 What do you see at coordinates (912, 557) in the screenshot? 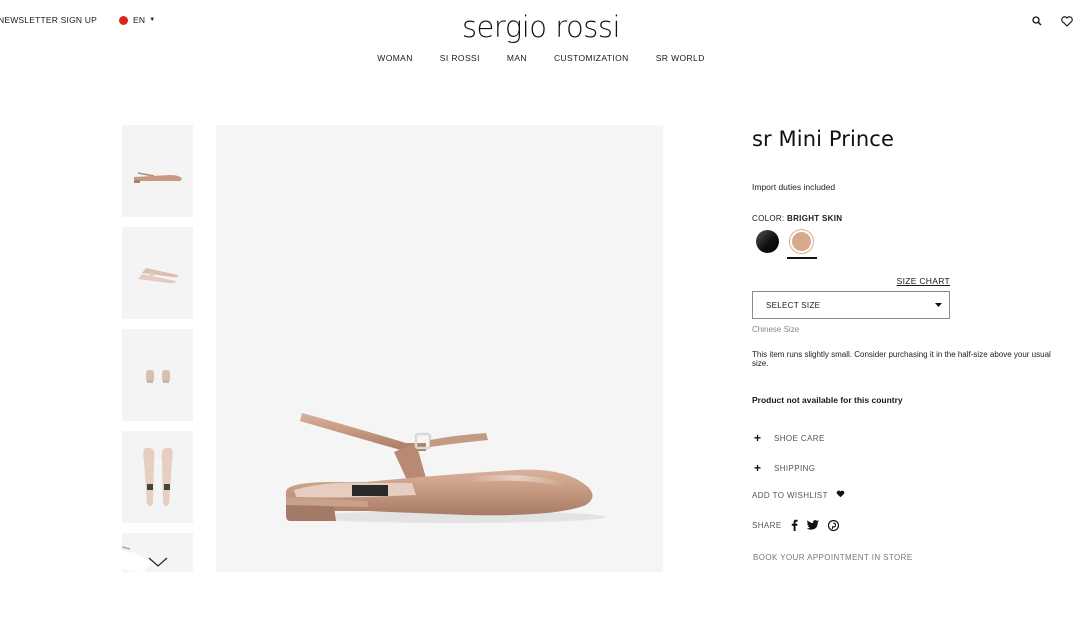
I see `book-appointment-link: BOOK YOUR APPOINTMENT IN STORE` at bounding box center [912, 557].